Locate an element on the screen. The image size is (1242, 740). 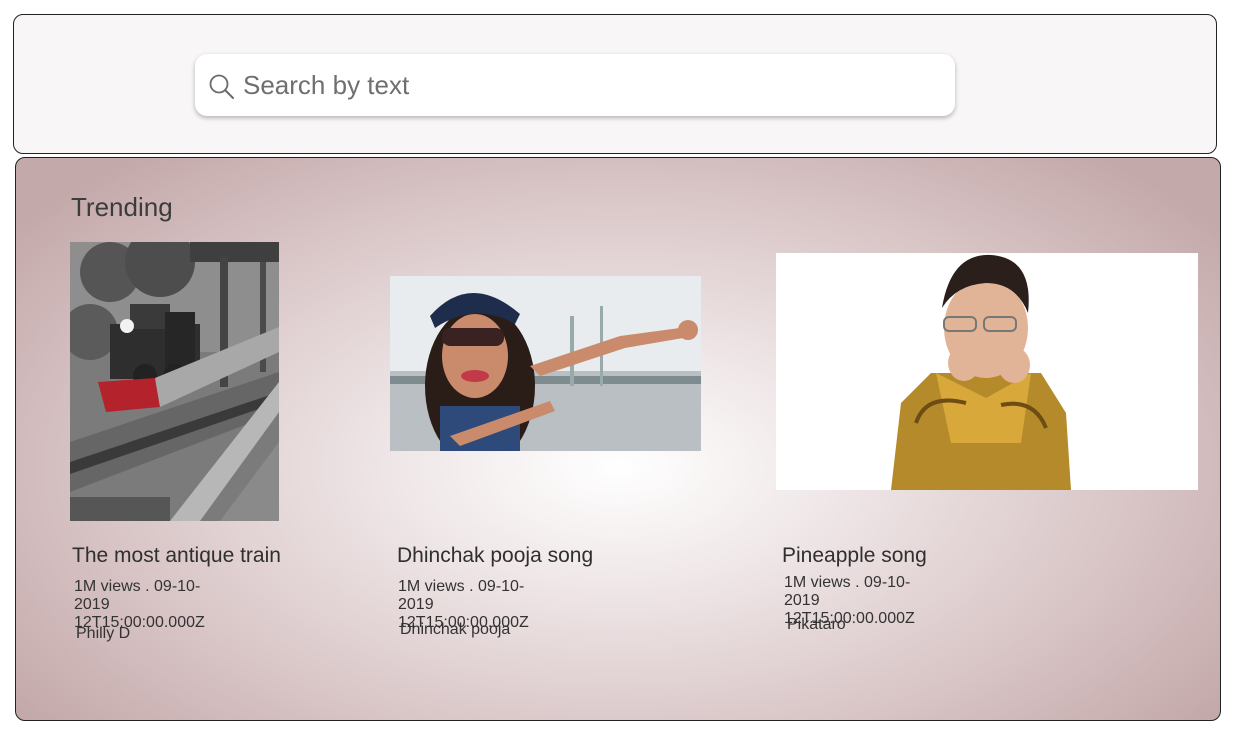
video-meta: 1M views . 09-10-2019 12T15:00:00.000Z is located at coordinates (139, 605).